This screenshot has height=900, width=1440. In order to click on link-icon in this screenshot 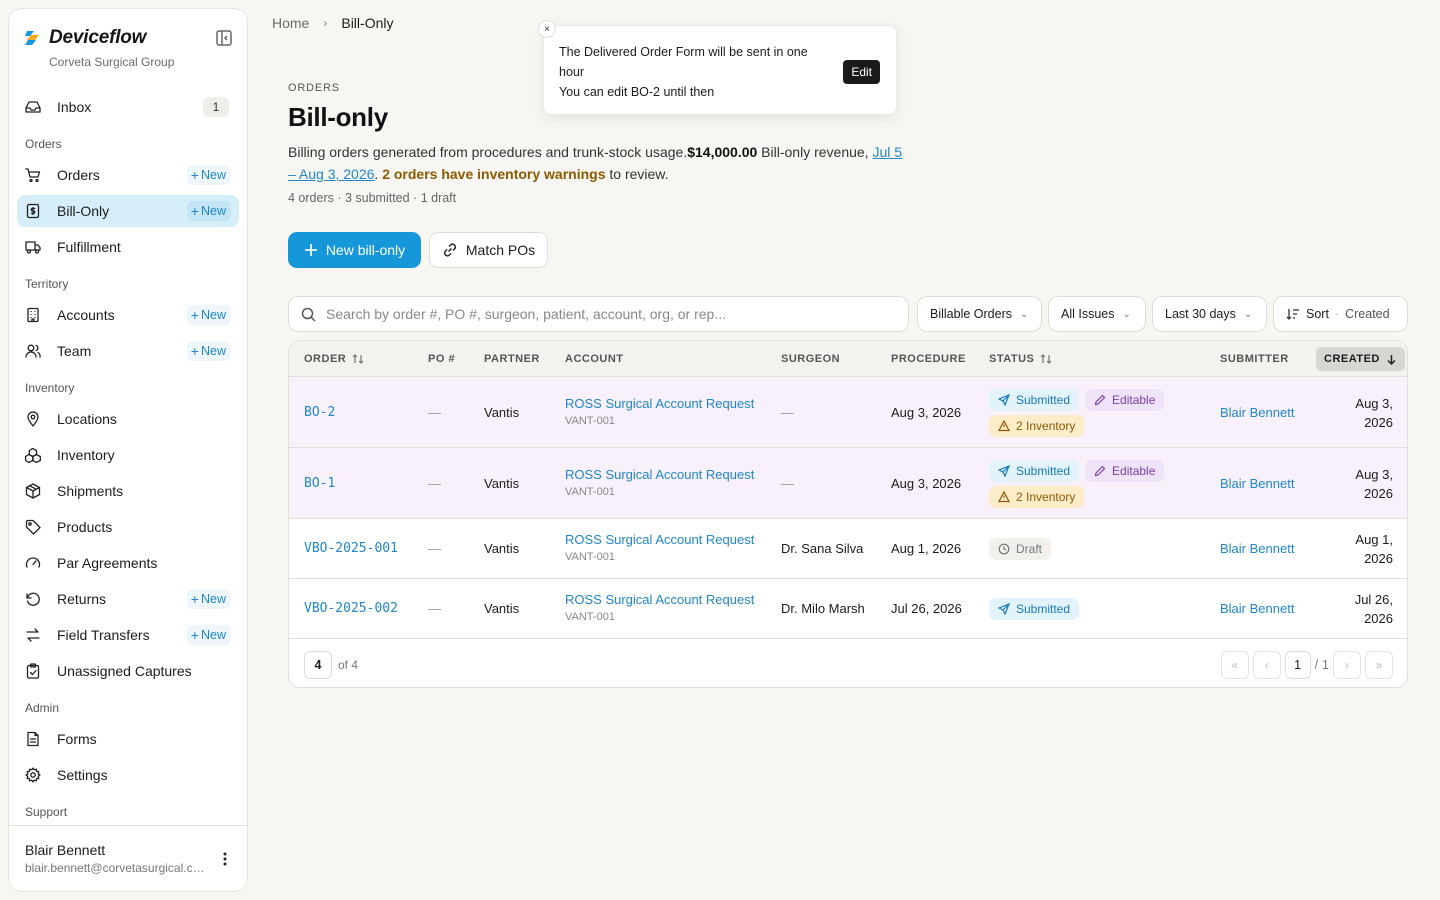, I will do `click(449, 250)`.